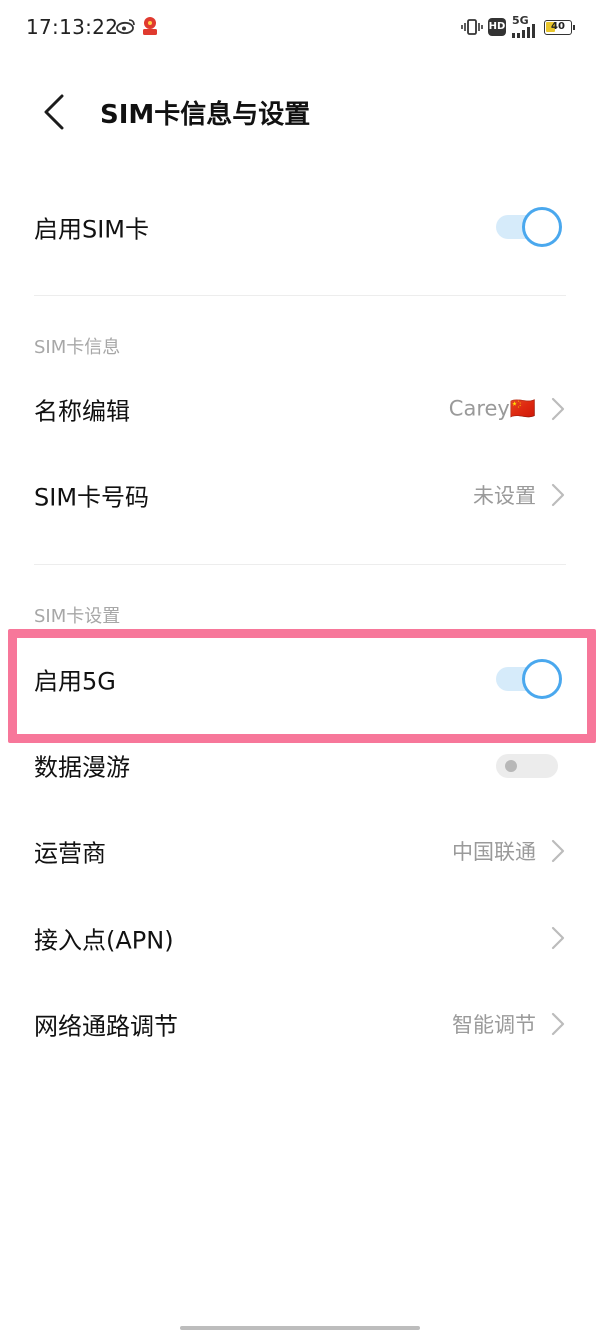 This screenshot has height=1333, width=600. I want to click on apn-label: 接入点(APN), so click(104, 940).